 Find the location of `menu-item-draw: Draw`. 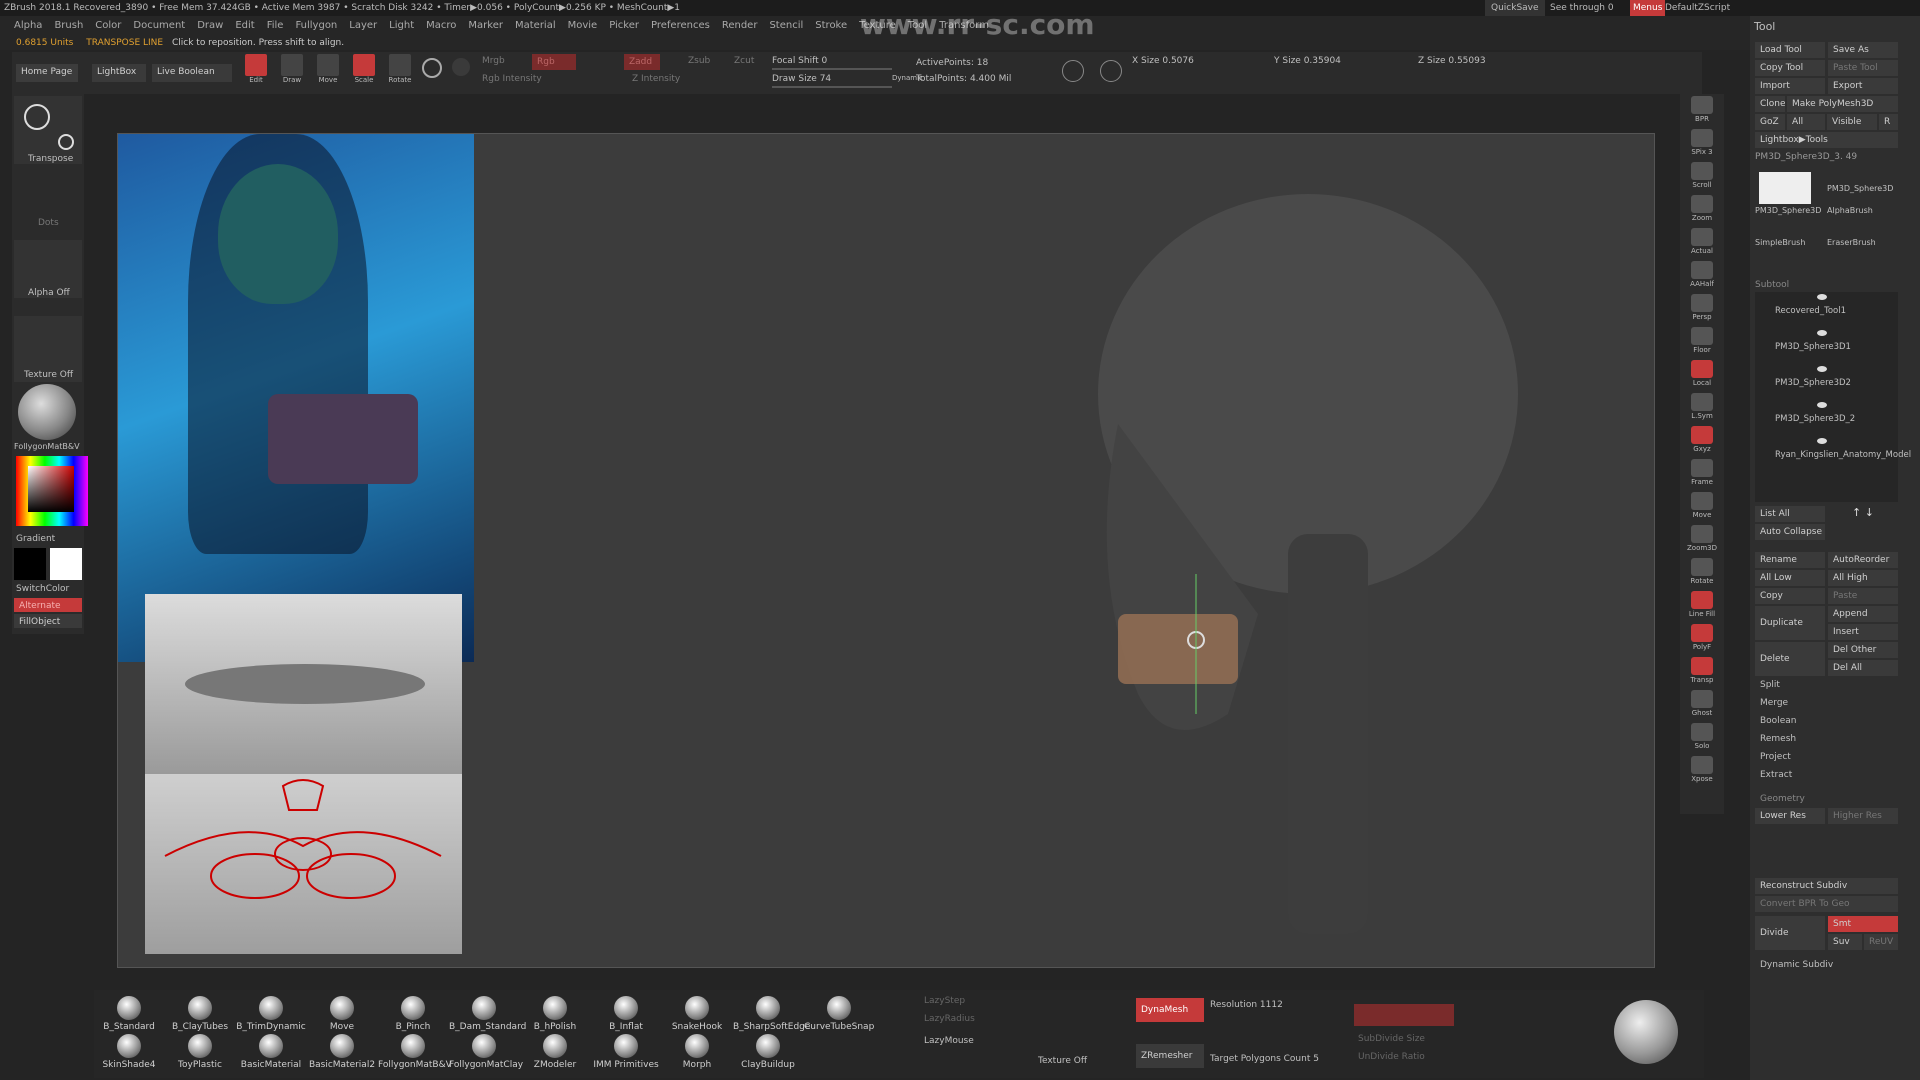

menu-item-draw: Draw is located at coordinates (210, 25).